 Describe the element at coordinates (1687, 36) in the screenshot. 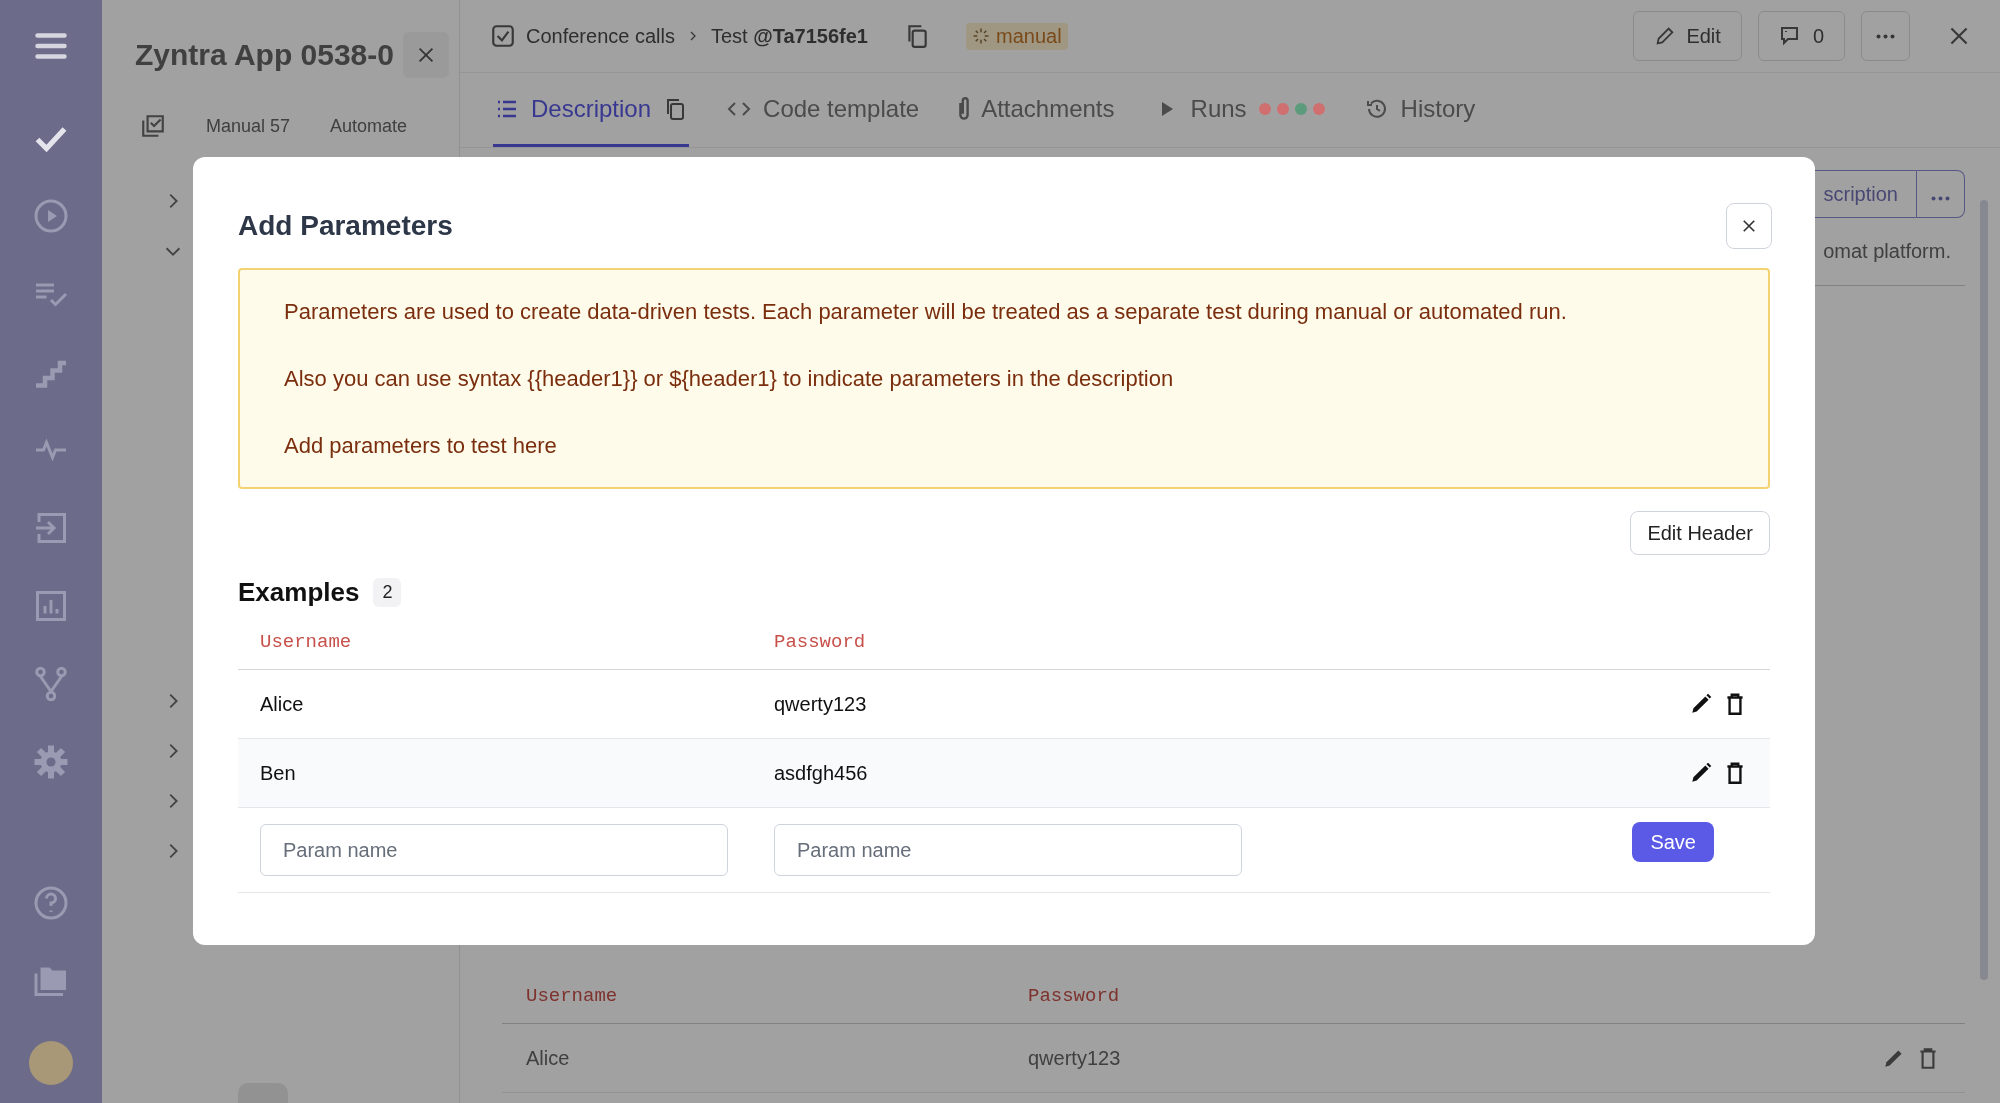

I see `edit-button: Edit` at that location.